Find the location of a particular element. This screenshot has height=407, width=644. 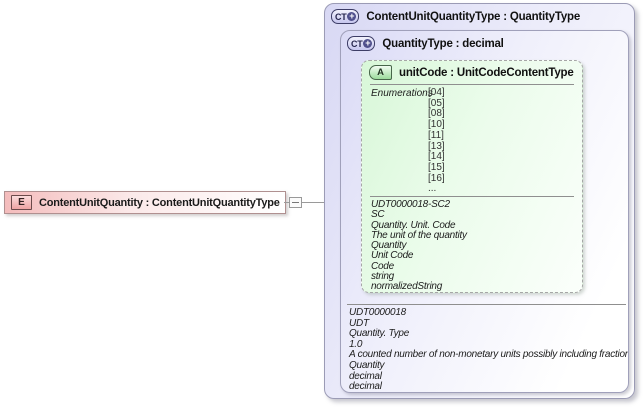

element-title: ContentUnitQuantity is located at coordinates (159, 202).